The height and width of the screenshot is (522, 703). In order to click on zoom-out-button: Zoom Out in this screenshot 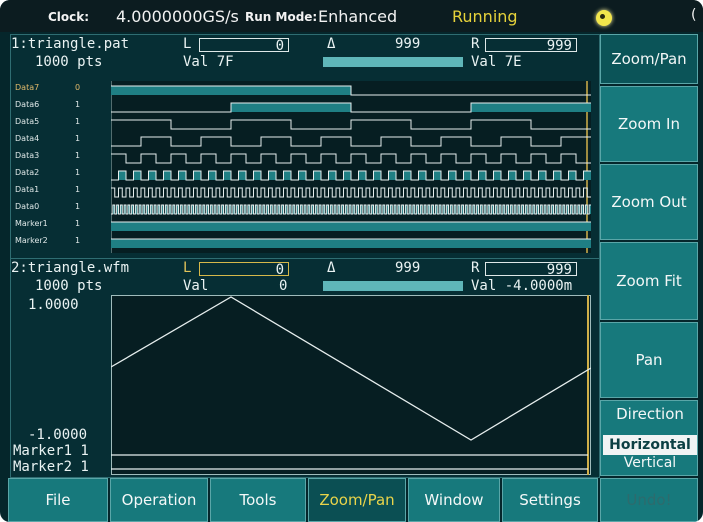, I will do `click(649, 202)`.